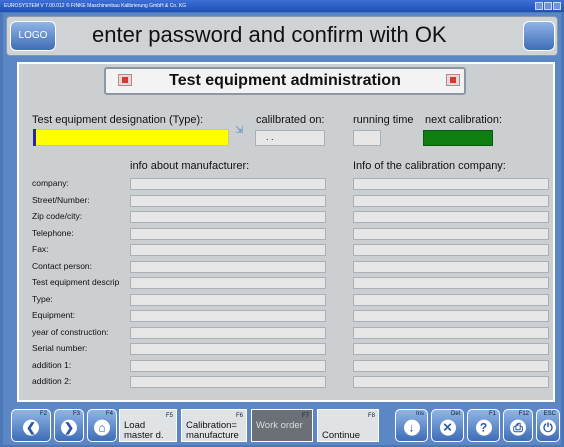 The image size is (564, 447). I want to click on icon-button-f4: F4 ⌂, so click(102, 425).